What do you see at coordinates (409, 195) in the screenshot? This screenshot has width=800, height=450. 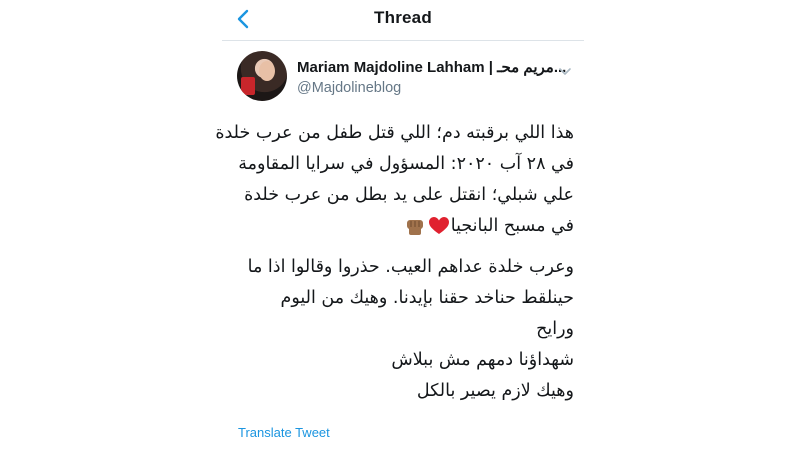 I see `tweet-line: علي شبلي؛ انقتل على يد بطل من عرب خلدة` at bounding box center [409, 195].